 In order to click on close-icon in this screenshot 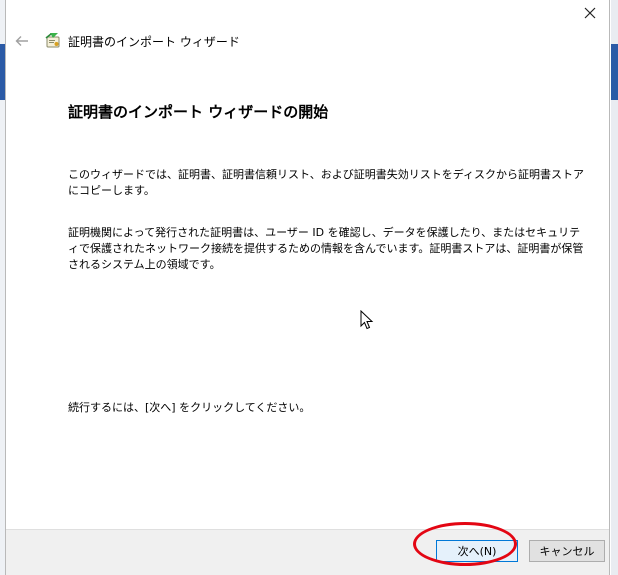, I will do `click(590, 13)`.